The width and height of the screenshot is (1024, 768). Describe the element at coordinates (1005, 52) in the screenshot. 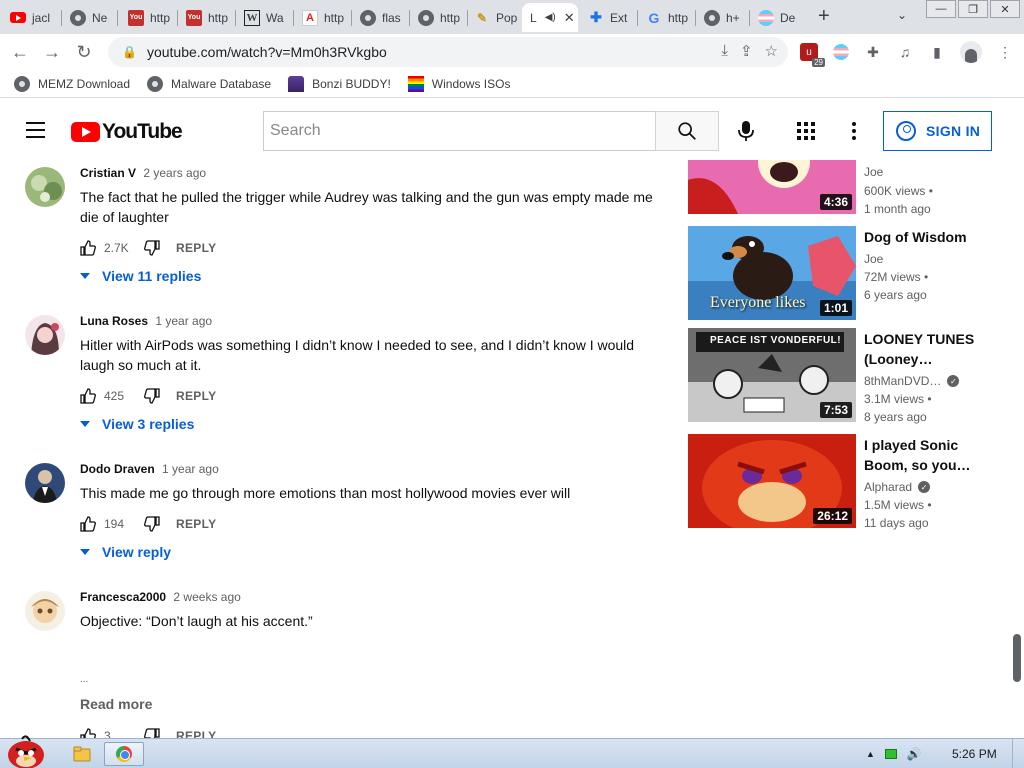

I see `menu-icon: ⋮` at that location.